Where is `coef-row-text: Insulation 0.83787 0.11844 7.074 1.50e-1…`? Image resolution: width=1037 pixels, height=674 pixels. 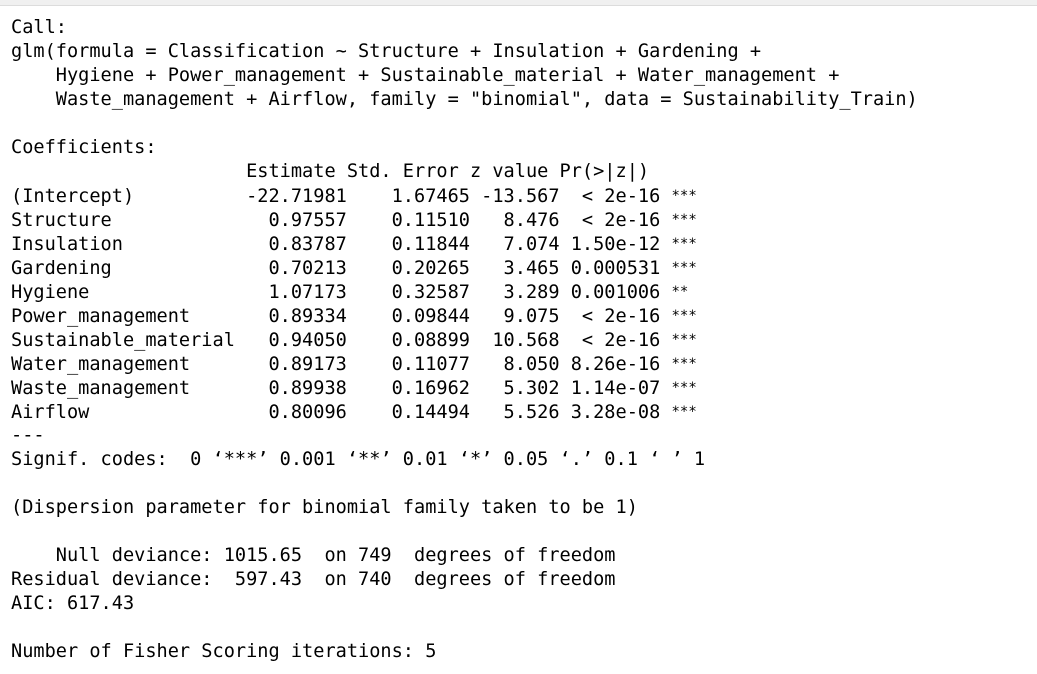 coef-row-text: Insulation 0.83787 0.11844 7.074 1.50e-1… is located at coordinates (341, 244).